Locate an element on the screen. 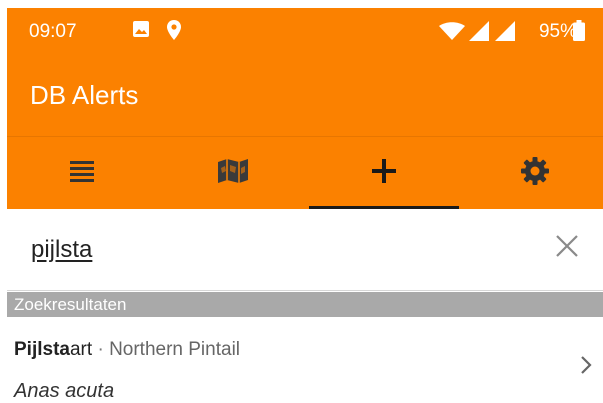 The width and height of the screenshot is (603, 403). chevron-right-icon is located at coordinates (586, 367).